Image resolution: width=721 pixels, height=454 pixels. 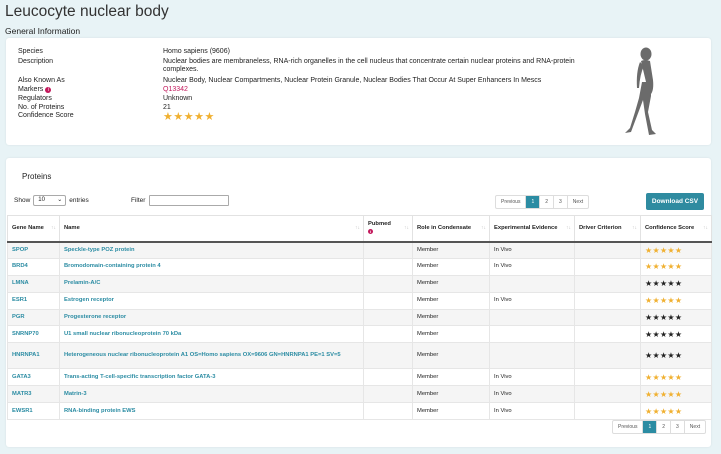 I want to click on protein-name-link: Bromodomain-containing protein 4, so click(x=211, y=266).